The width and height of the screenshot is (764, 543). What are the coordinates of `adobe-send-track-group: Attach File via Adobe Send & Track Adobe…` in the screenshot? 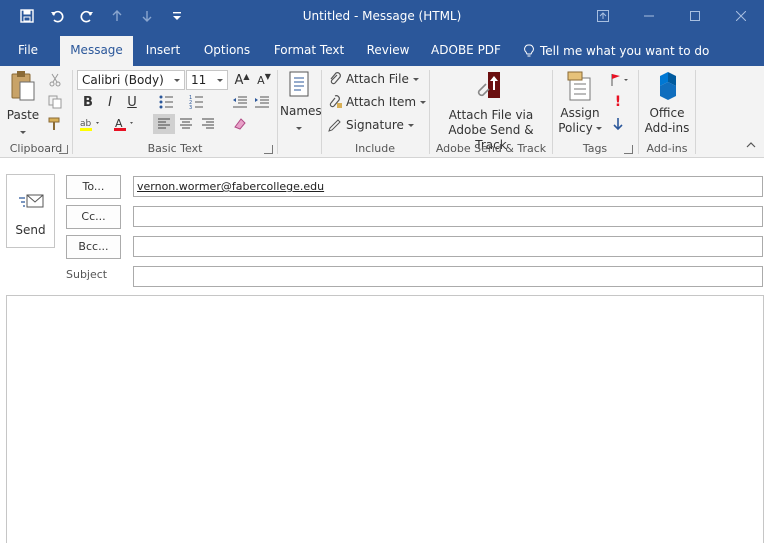 It's located at (491, 112).